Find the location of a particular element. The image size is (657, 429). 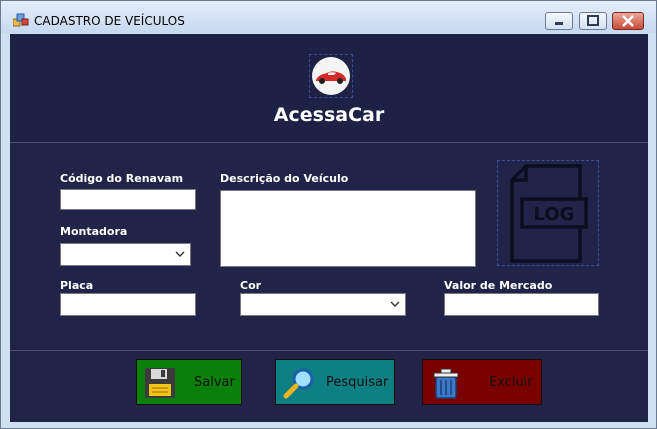

pesquisar-label: Pesquisar is located at coordinates (357, 382).